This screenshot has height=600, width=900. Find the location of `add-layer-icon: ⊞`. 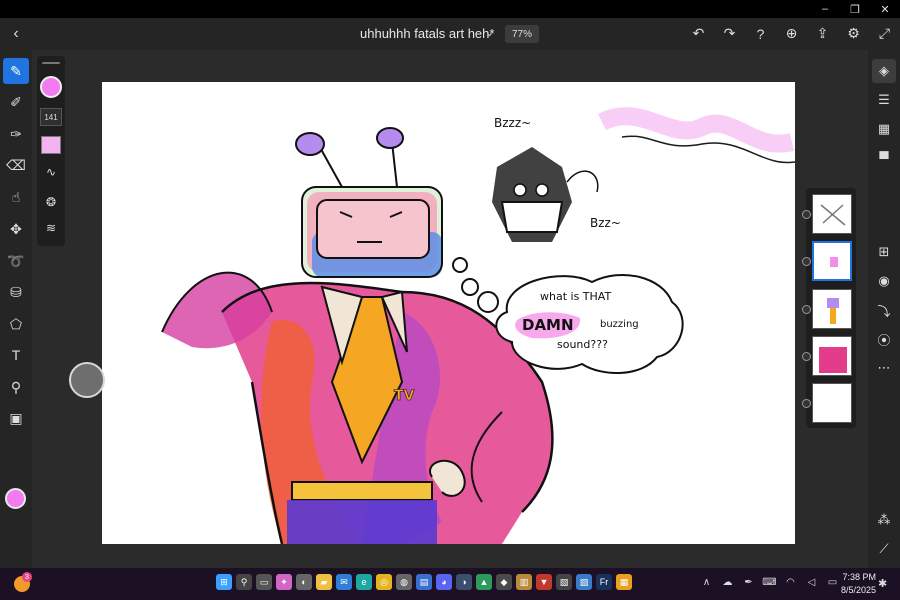

add-layer-icon: ⊞ is located at coordinates (884, 252).